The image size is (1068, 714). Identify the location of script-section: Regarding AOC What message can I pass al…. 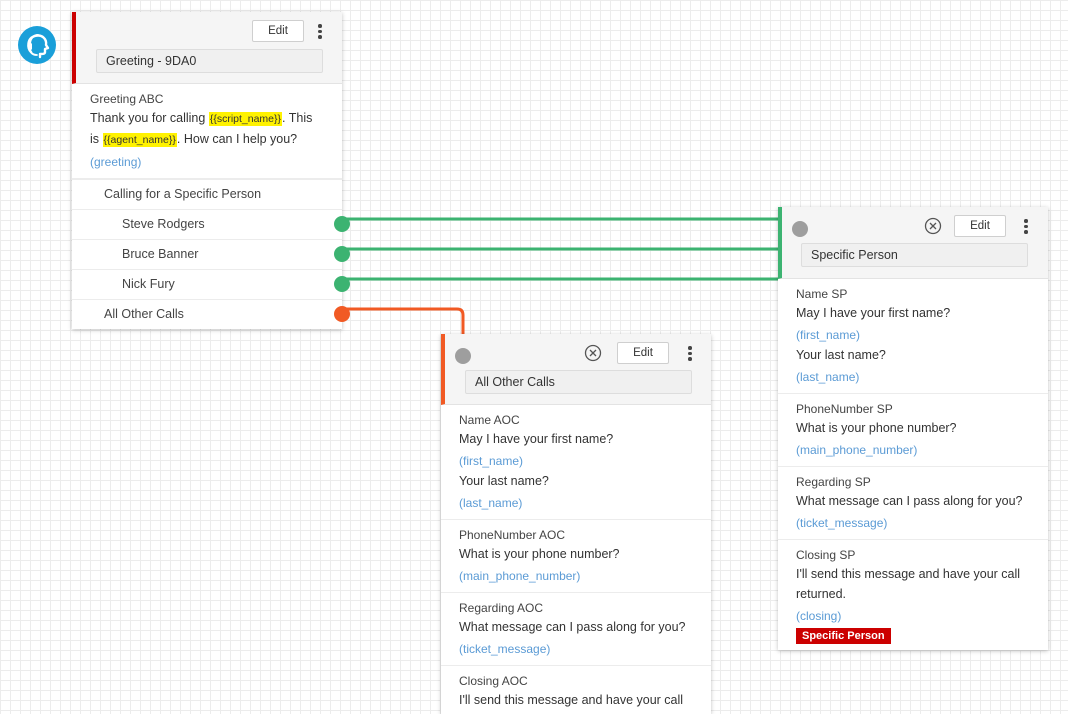
(576, 629).